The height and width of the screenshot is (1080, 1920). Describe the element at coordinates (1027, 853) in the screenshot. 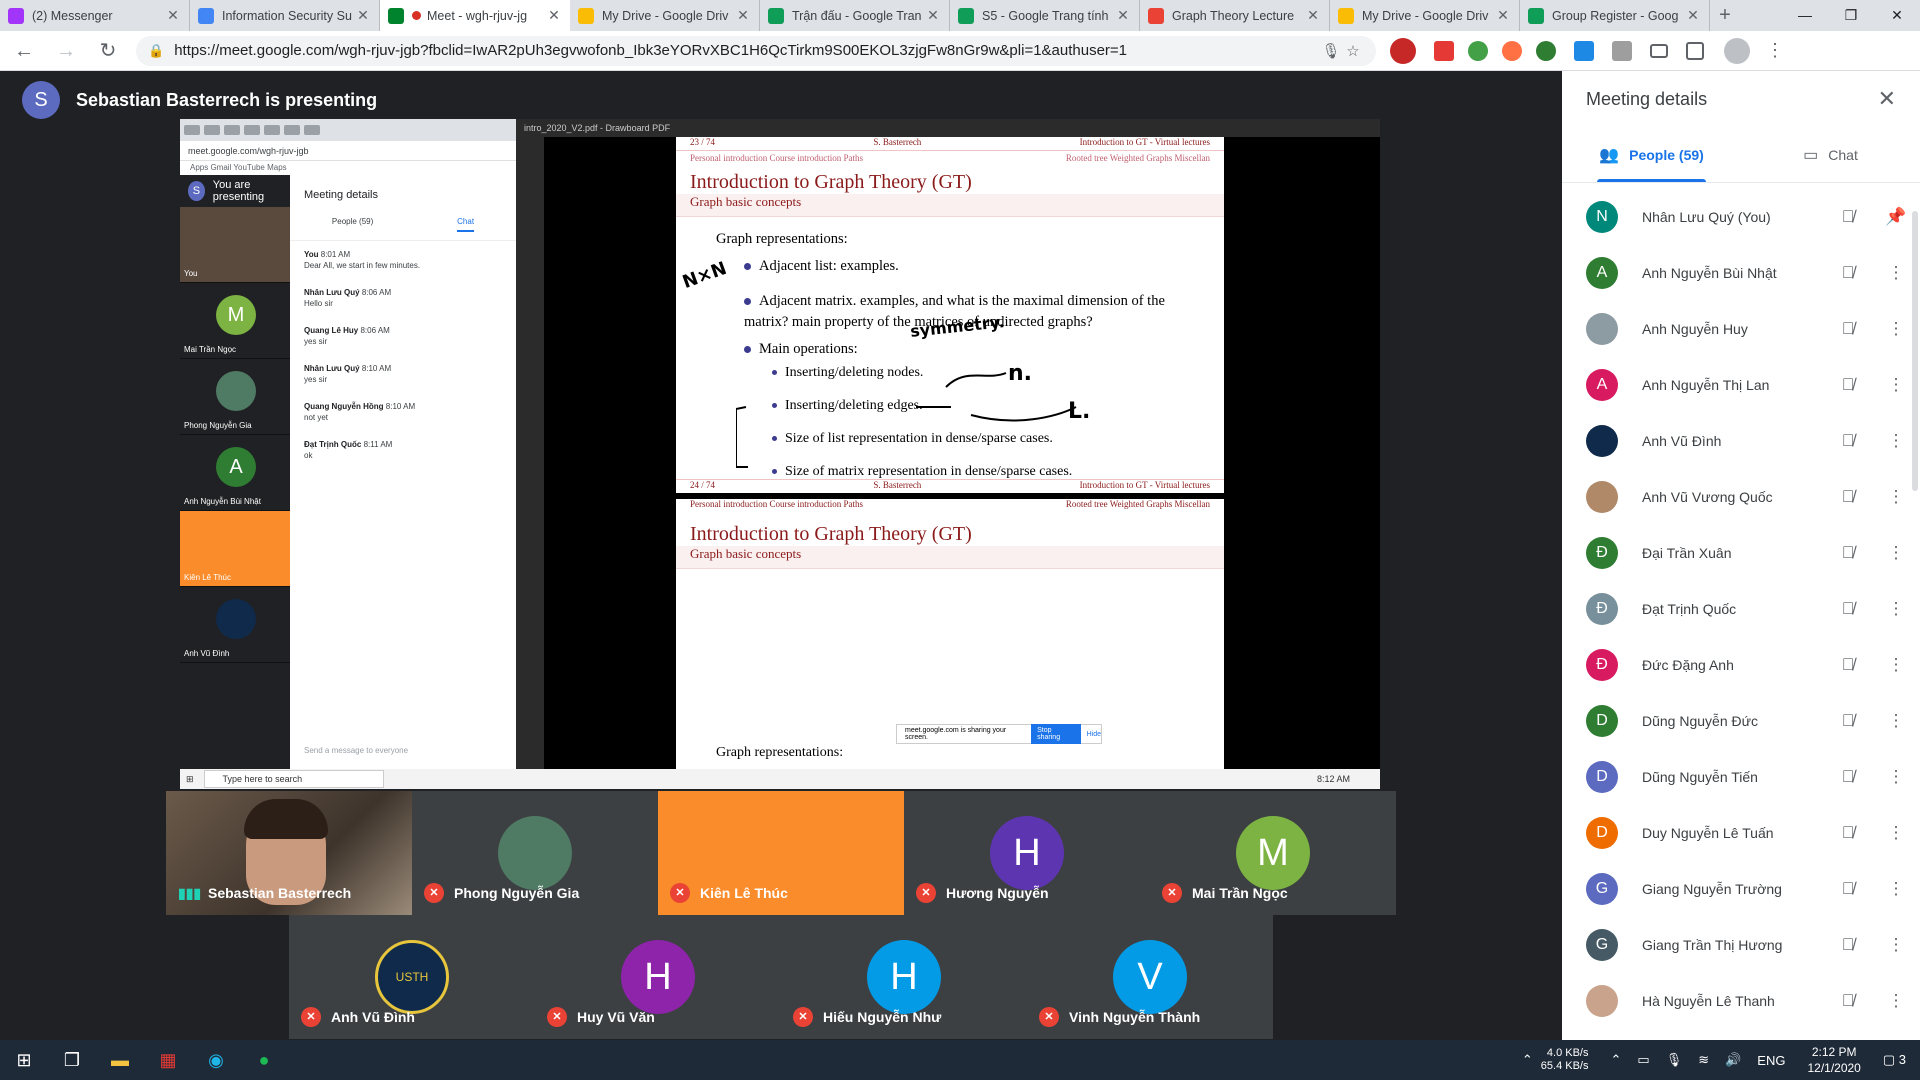

I see `participant-tile: H ✕ Hương Nguyễn` at that location.